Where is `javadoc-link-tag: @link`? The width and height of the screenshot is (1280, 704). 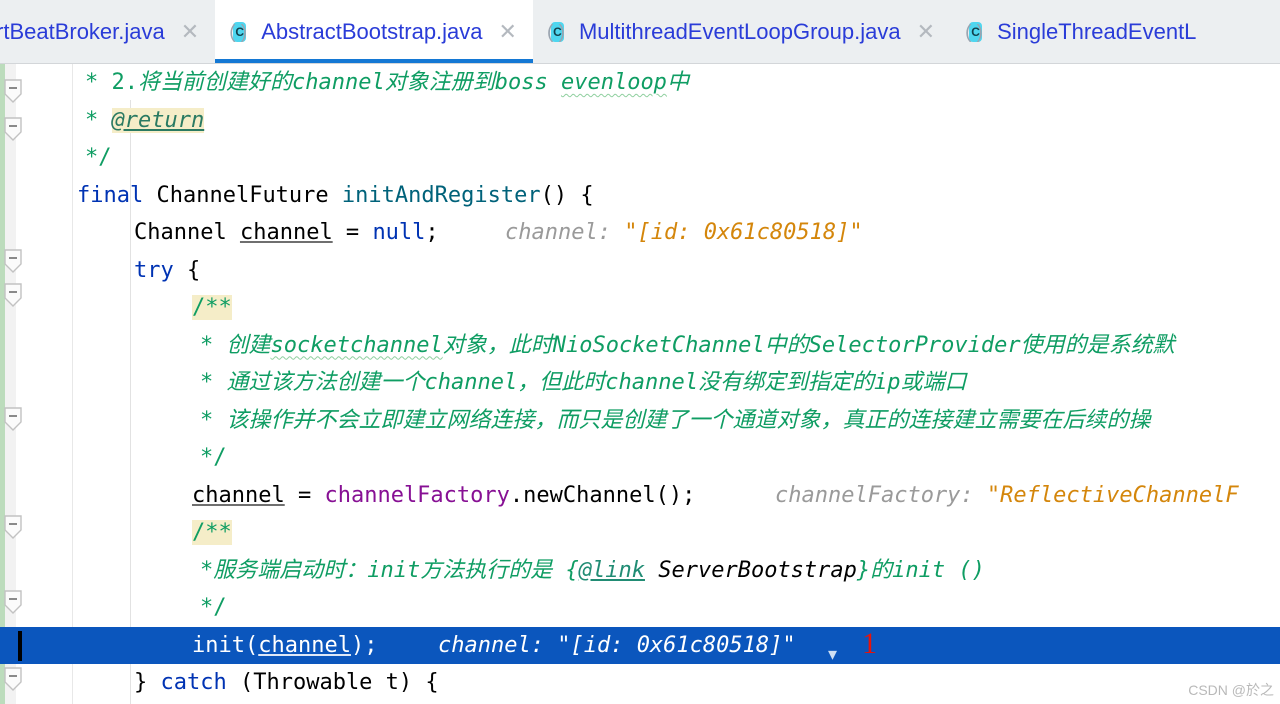
javadoc-link-tag: @link is located at coordinates (611, 570).